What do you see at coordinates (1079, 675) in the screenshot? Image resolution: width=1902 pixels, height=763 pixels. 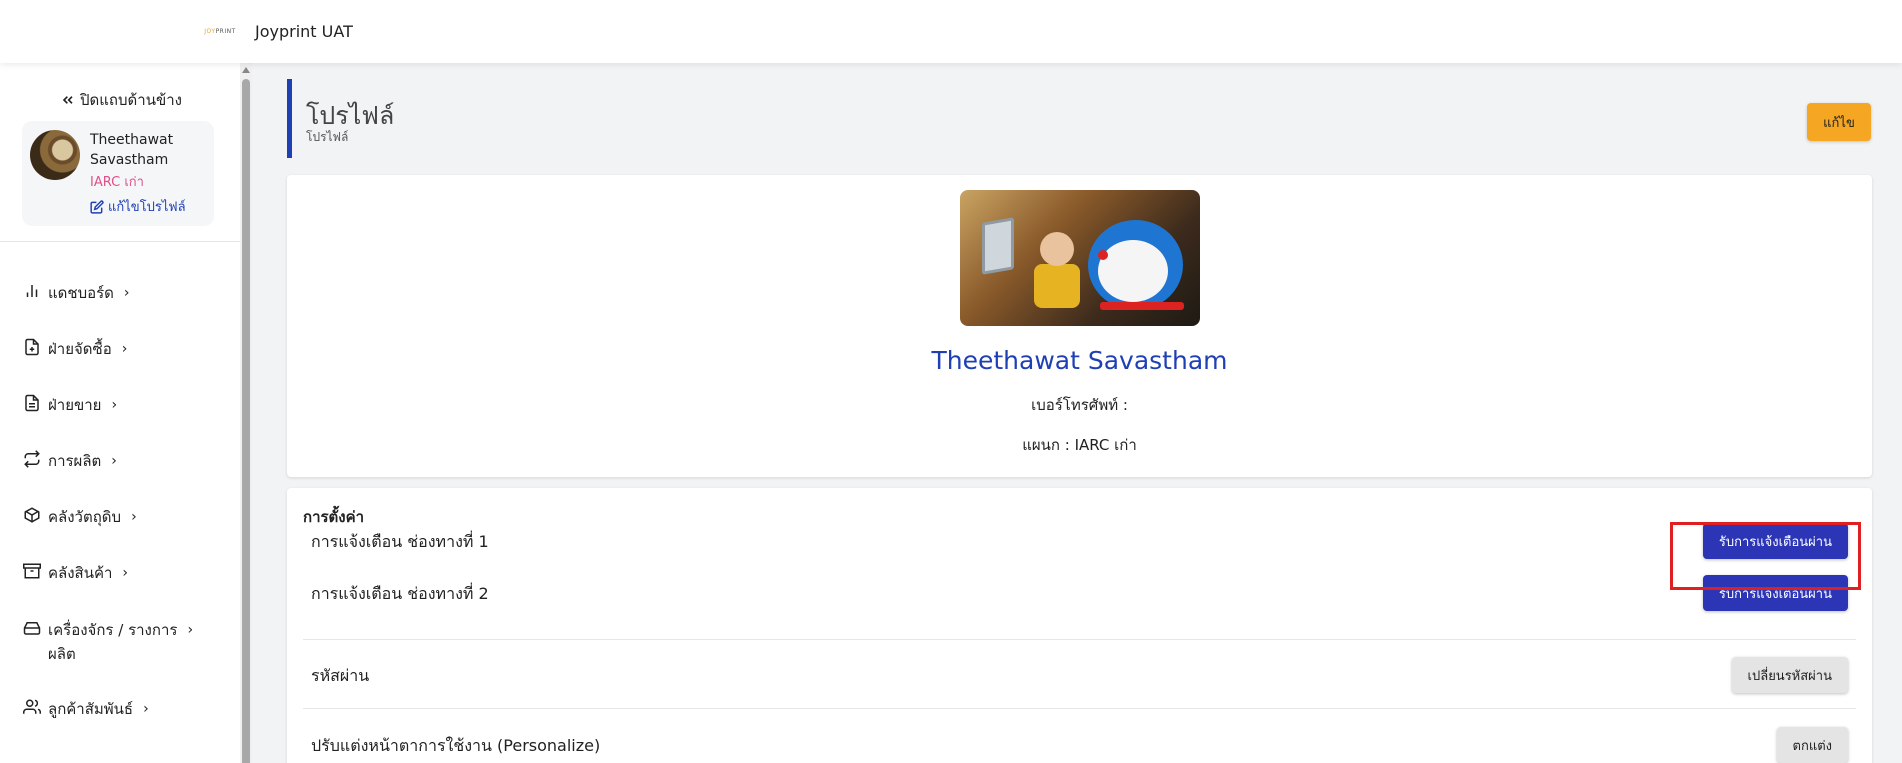 I see `settings-row-password: รหัสผ่าน เปลี่ยนรหัสผ่าน` at bounding box center [1079, 675].